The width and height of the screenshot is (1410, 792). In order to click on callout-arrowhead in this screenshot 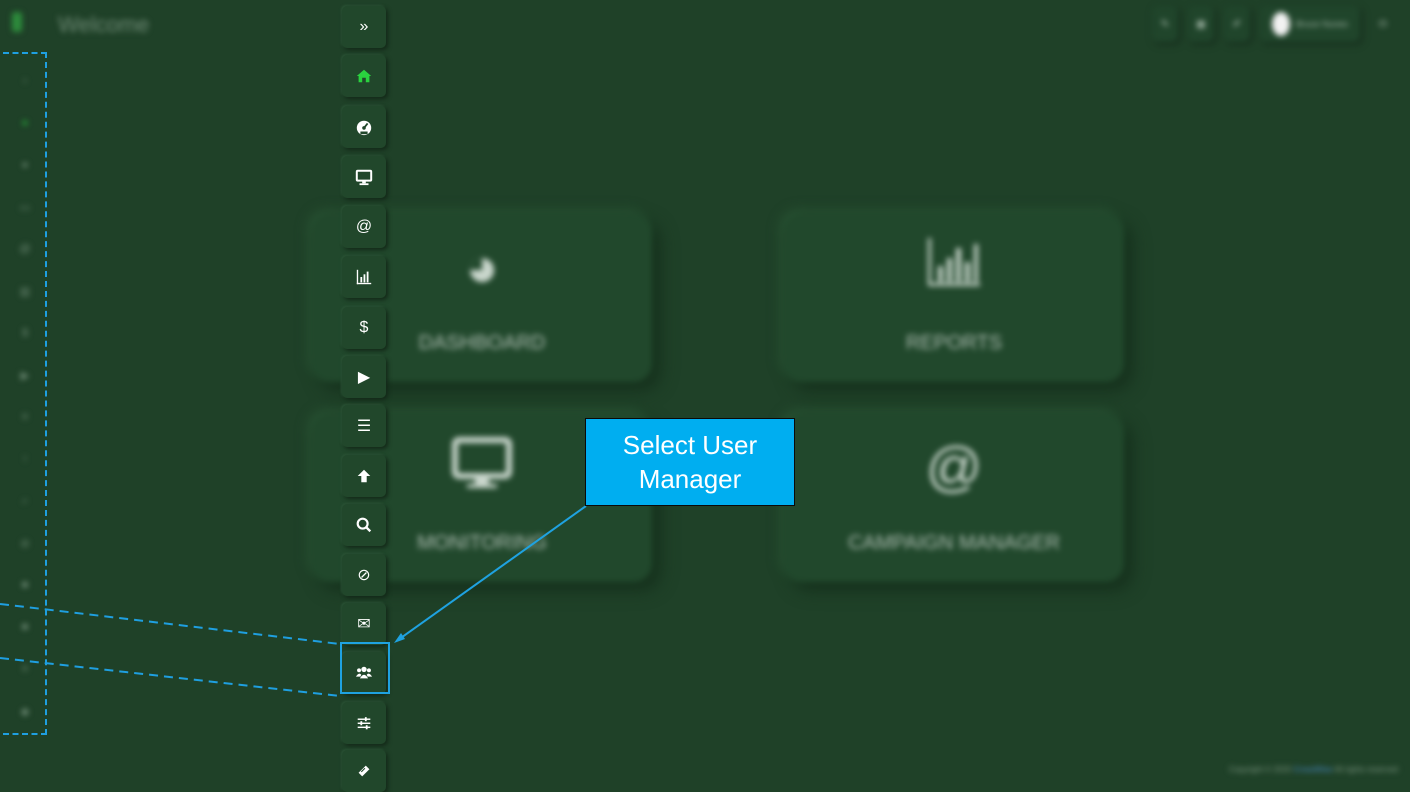, I will do `click(399, 638)`.